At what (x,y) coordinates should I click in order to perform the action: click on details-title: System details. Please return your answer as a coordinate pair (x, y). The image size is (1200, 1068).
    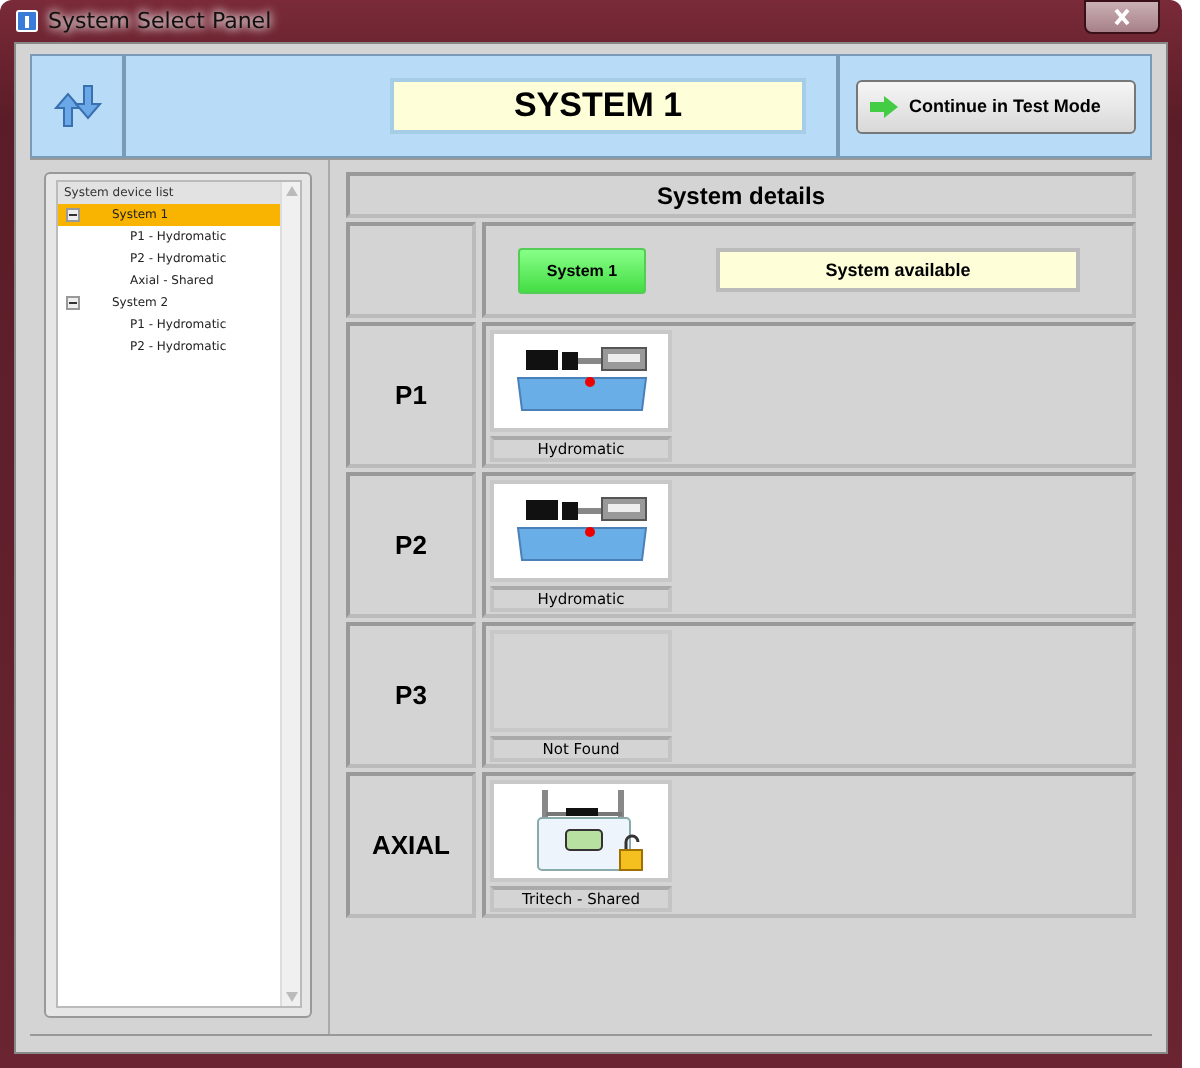
    Looking at the image, I should click on (741, 195).